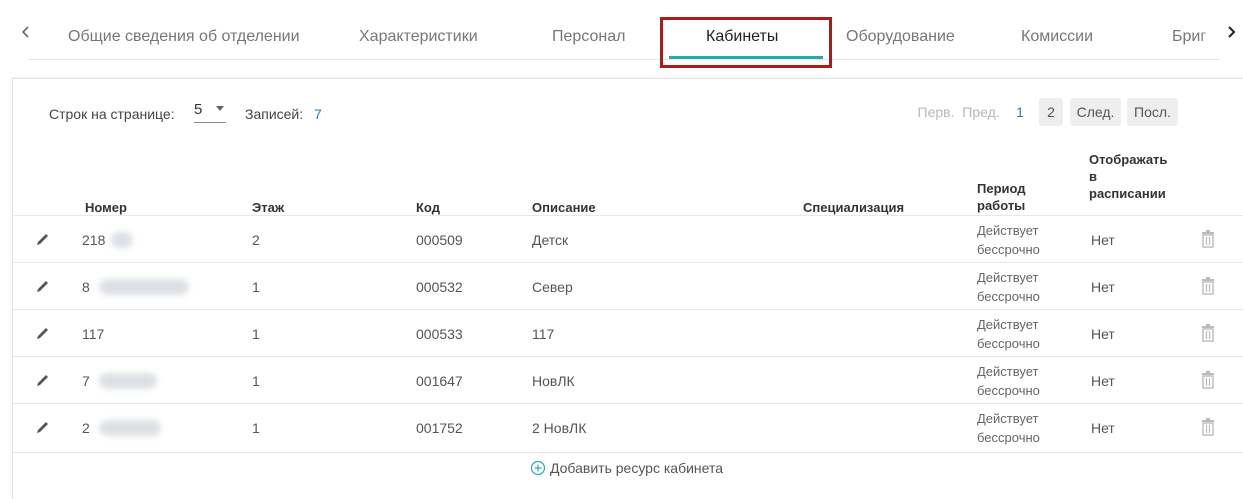 This screenshot has width=1243, height=499. What do you see at coordinates (198, 109) in the screenshot?
I see `rows-per-page-value: 5` at bounding box center [198, 109].